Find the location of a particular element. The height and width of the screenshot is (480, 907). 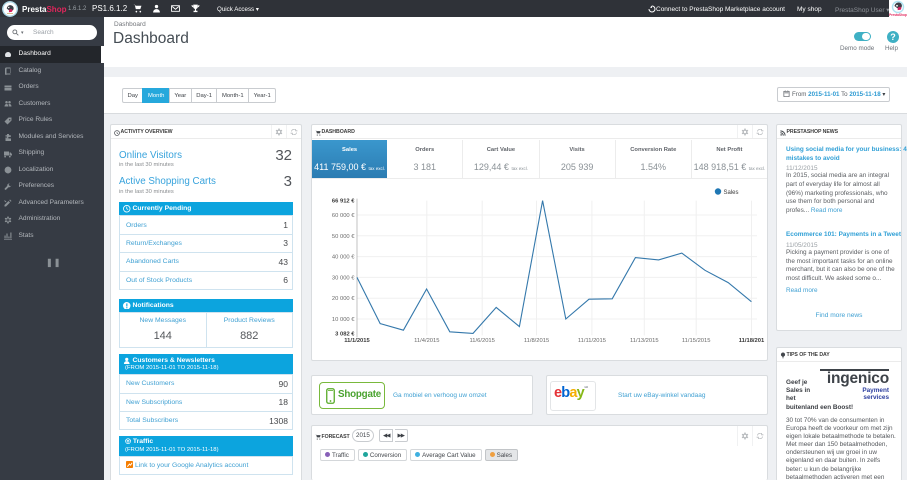

svg-text: 60 000 € is located at coordinates (343, 216).